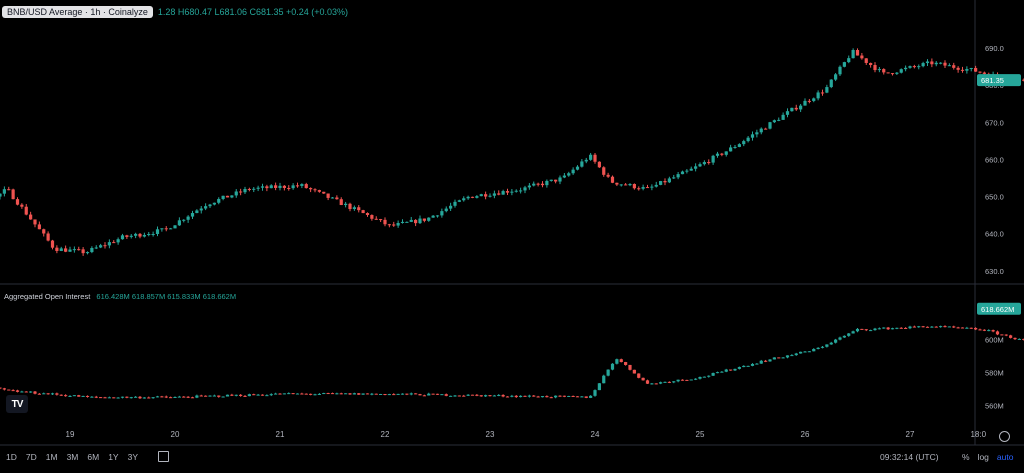 The height and width of the screenshot is (473, 1024). I want to click on symbol-label: BNB/USD Average · 1h · Coinalyze, so click(77, 12).